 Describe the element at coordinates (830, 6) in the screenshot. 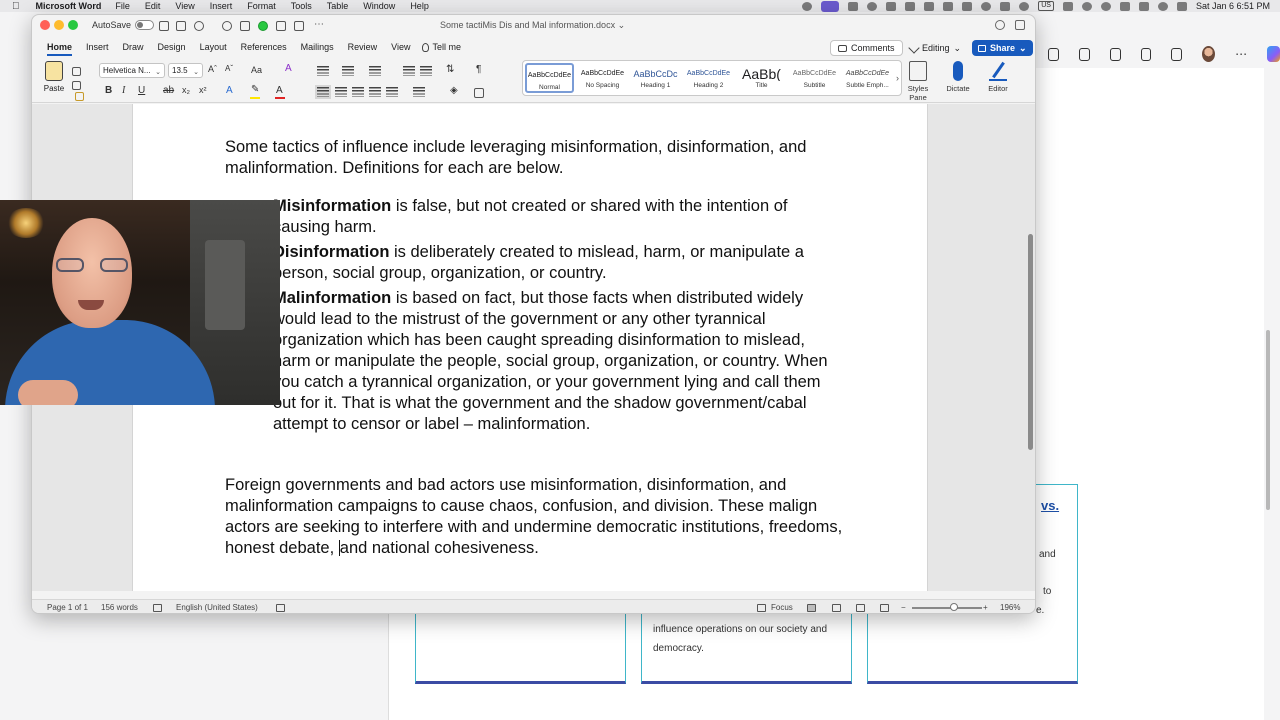

I see `screen-share-icon` at that location.